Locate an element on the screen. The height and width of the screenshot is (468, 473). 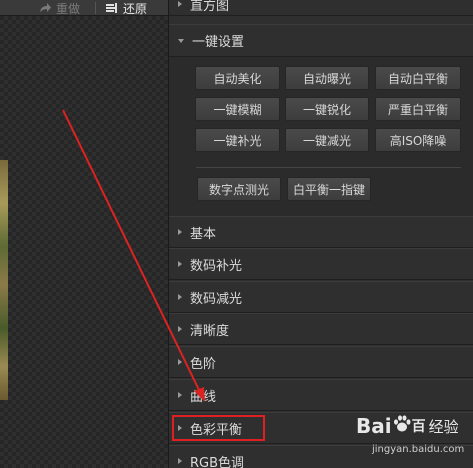
one-click-sharpen-button: 一键锐化 is located at coordinates (327, 109).